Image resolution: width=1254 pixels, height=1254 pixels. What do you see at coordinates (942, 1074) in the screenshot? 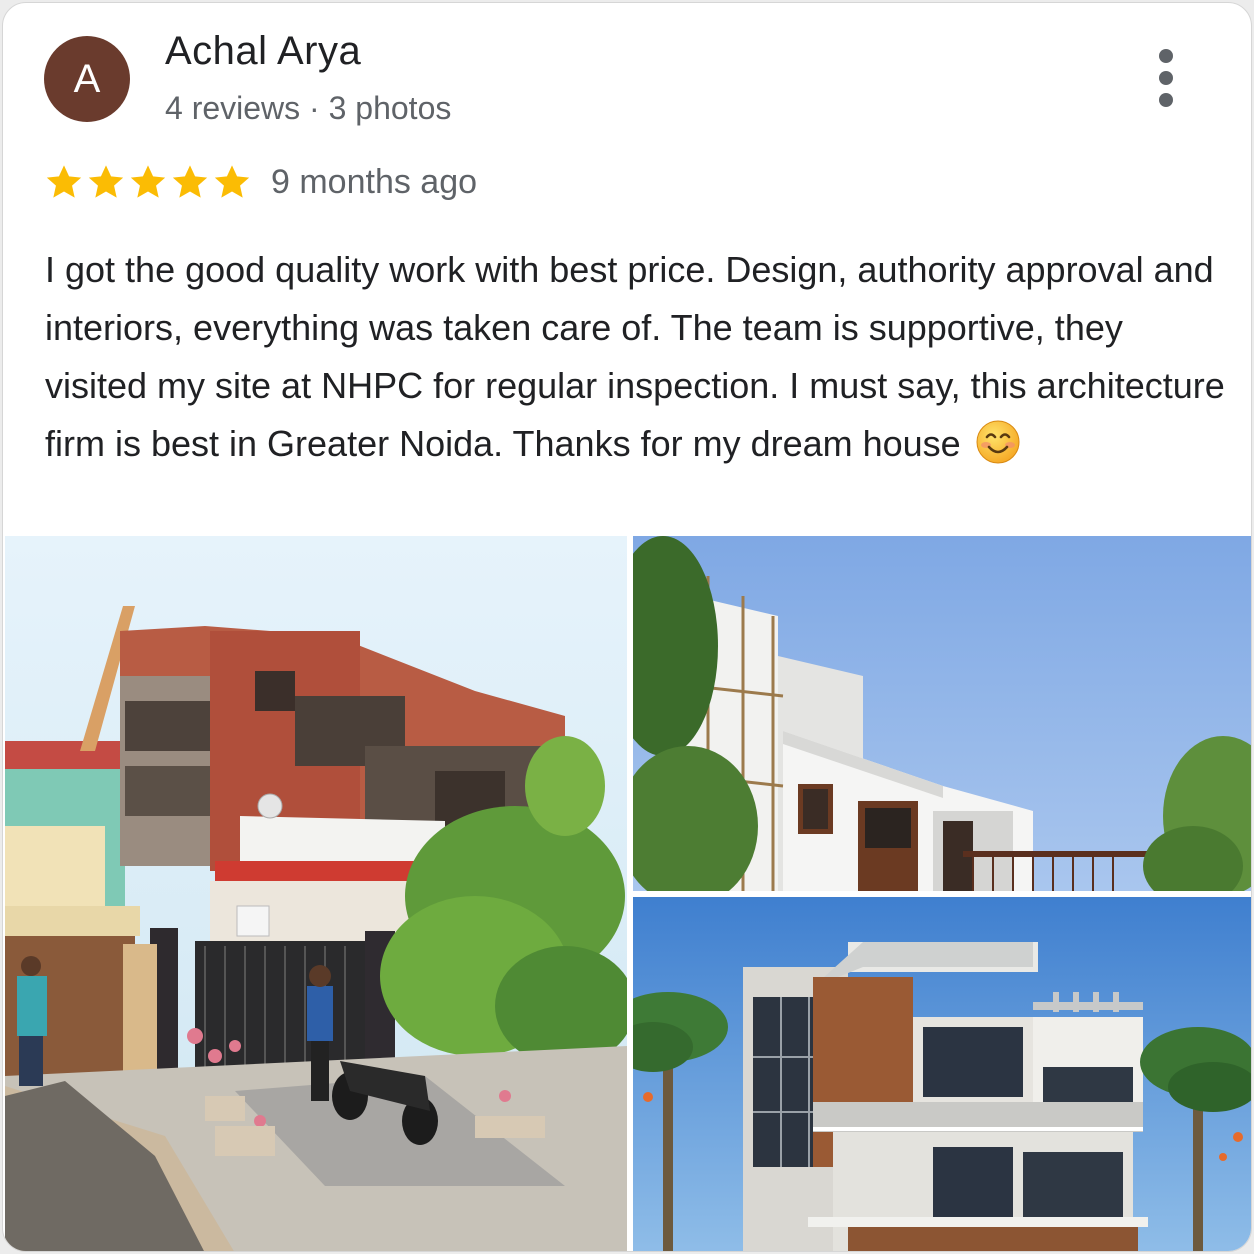
I see `photo-modern-house-render` at bounding box center [942, 1074].